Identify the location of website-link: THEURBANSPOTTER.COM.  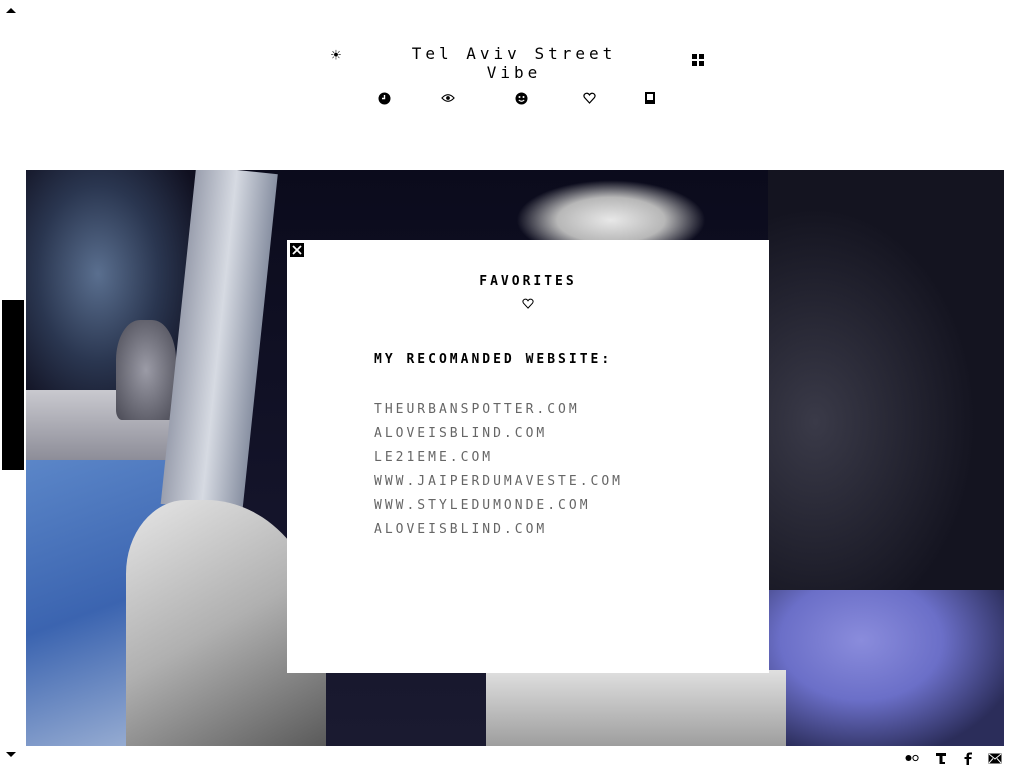
(498, 410).